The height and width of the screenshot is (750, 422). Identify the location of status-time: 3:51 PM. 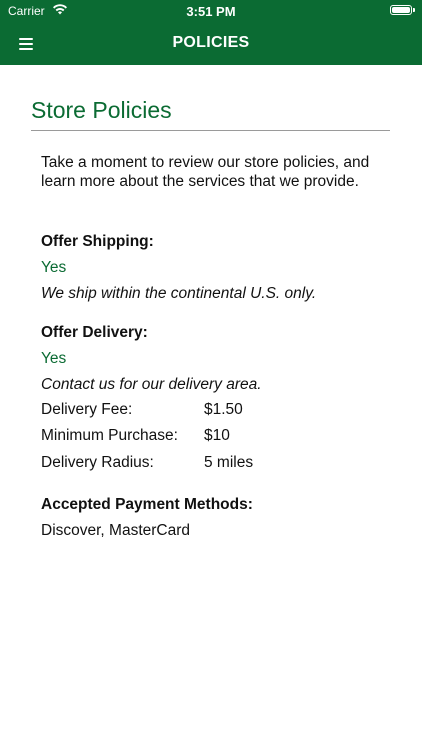
(211, 11).